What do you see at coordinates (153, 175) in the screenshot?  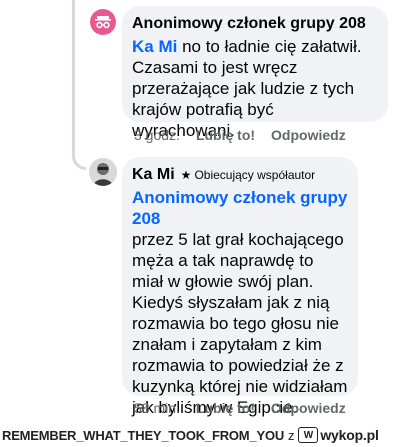 I see `comment-author: Ka Mi` at bounding box center [153, 175].